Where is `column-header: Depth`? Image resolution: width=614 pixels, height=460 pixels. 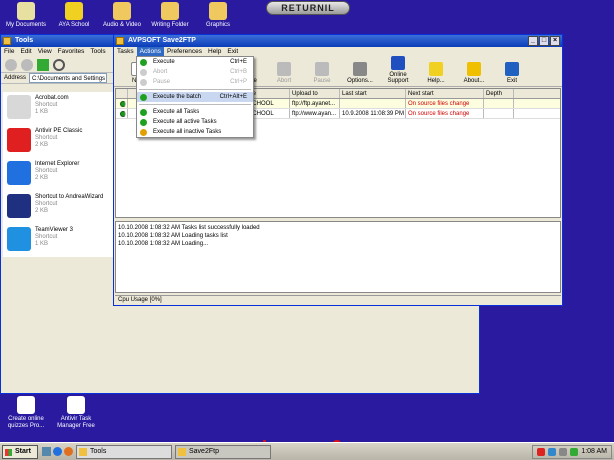 column-header: Depth is located at coordinates (499, 93).